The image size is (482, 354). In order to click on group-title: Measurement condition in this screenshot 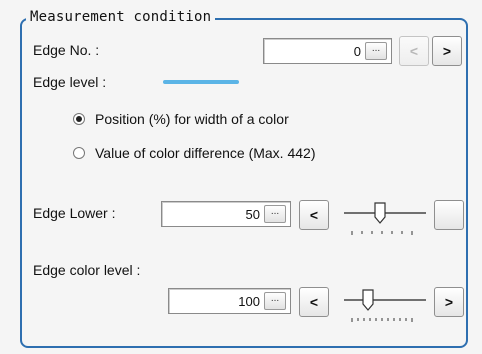, I will do `click(121, 17)`.